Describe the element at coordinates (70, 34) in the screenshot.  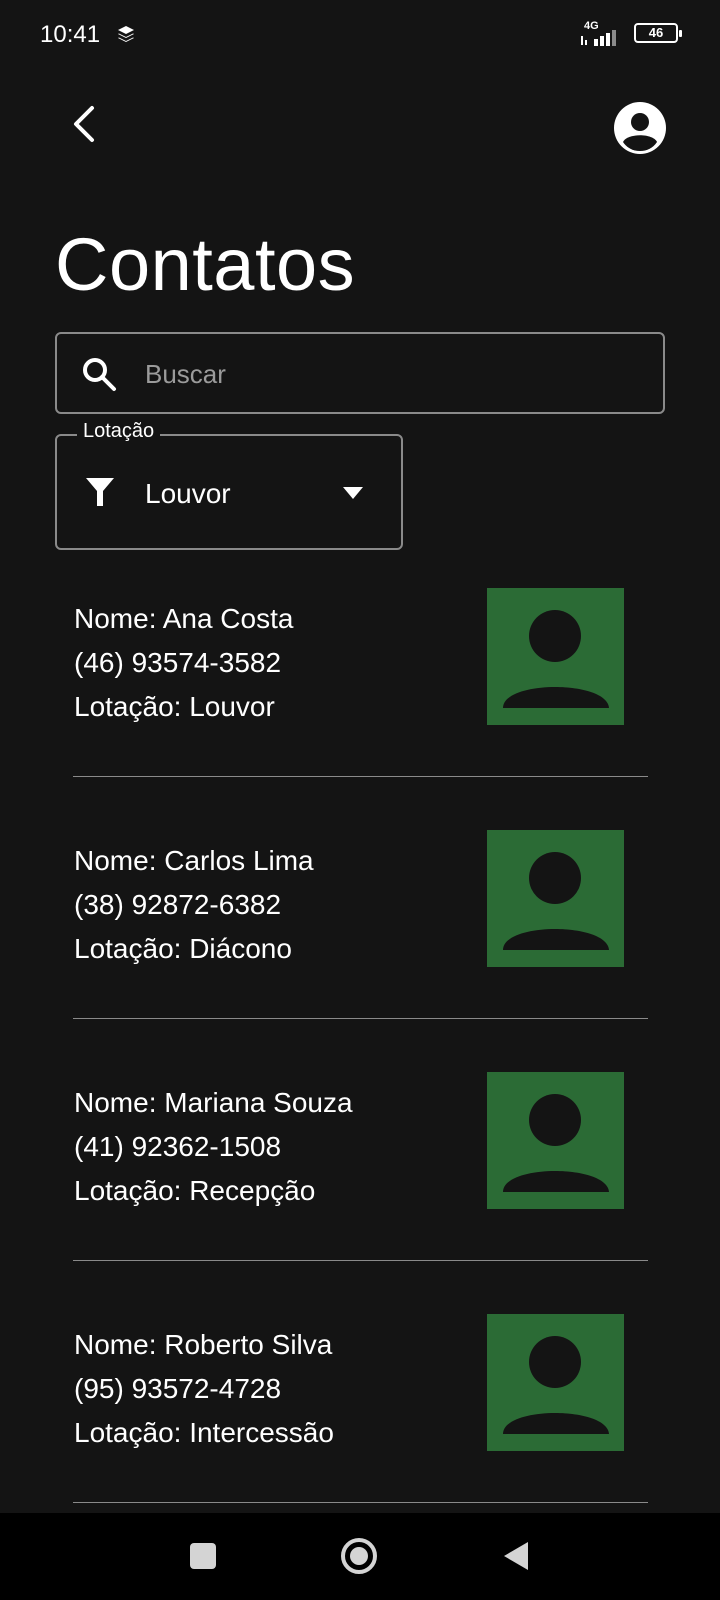
I see `status-time: 10:41` at that location.